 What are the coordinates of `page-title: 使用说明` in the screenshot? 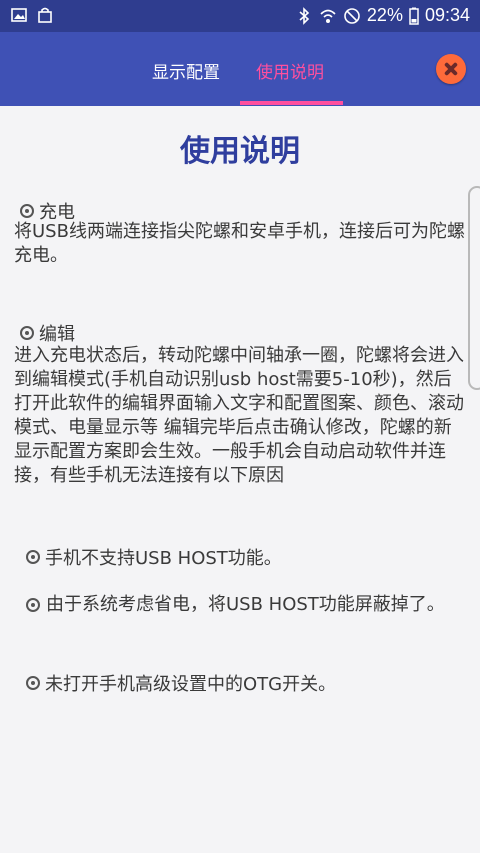 It's located at (240, 151).